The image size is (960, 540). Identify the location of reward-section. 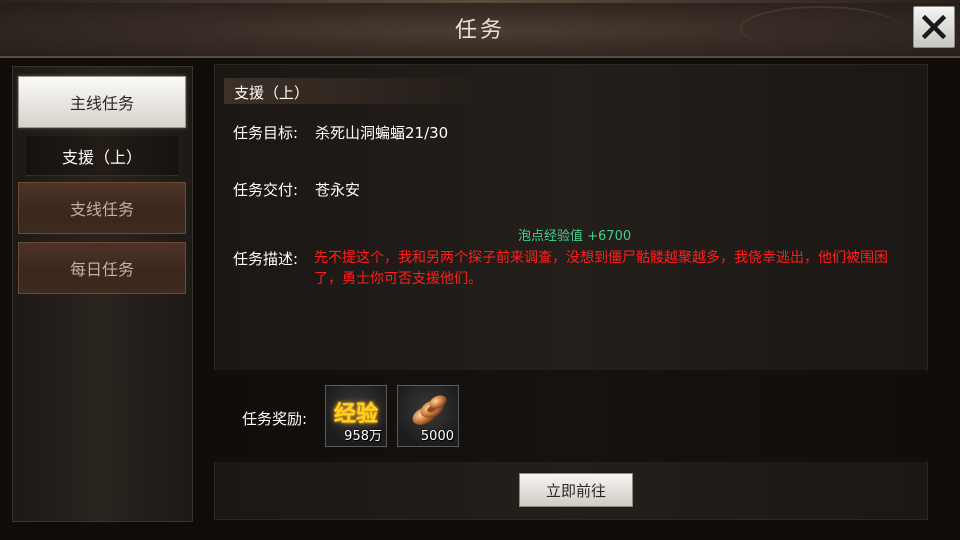
(571, 416).